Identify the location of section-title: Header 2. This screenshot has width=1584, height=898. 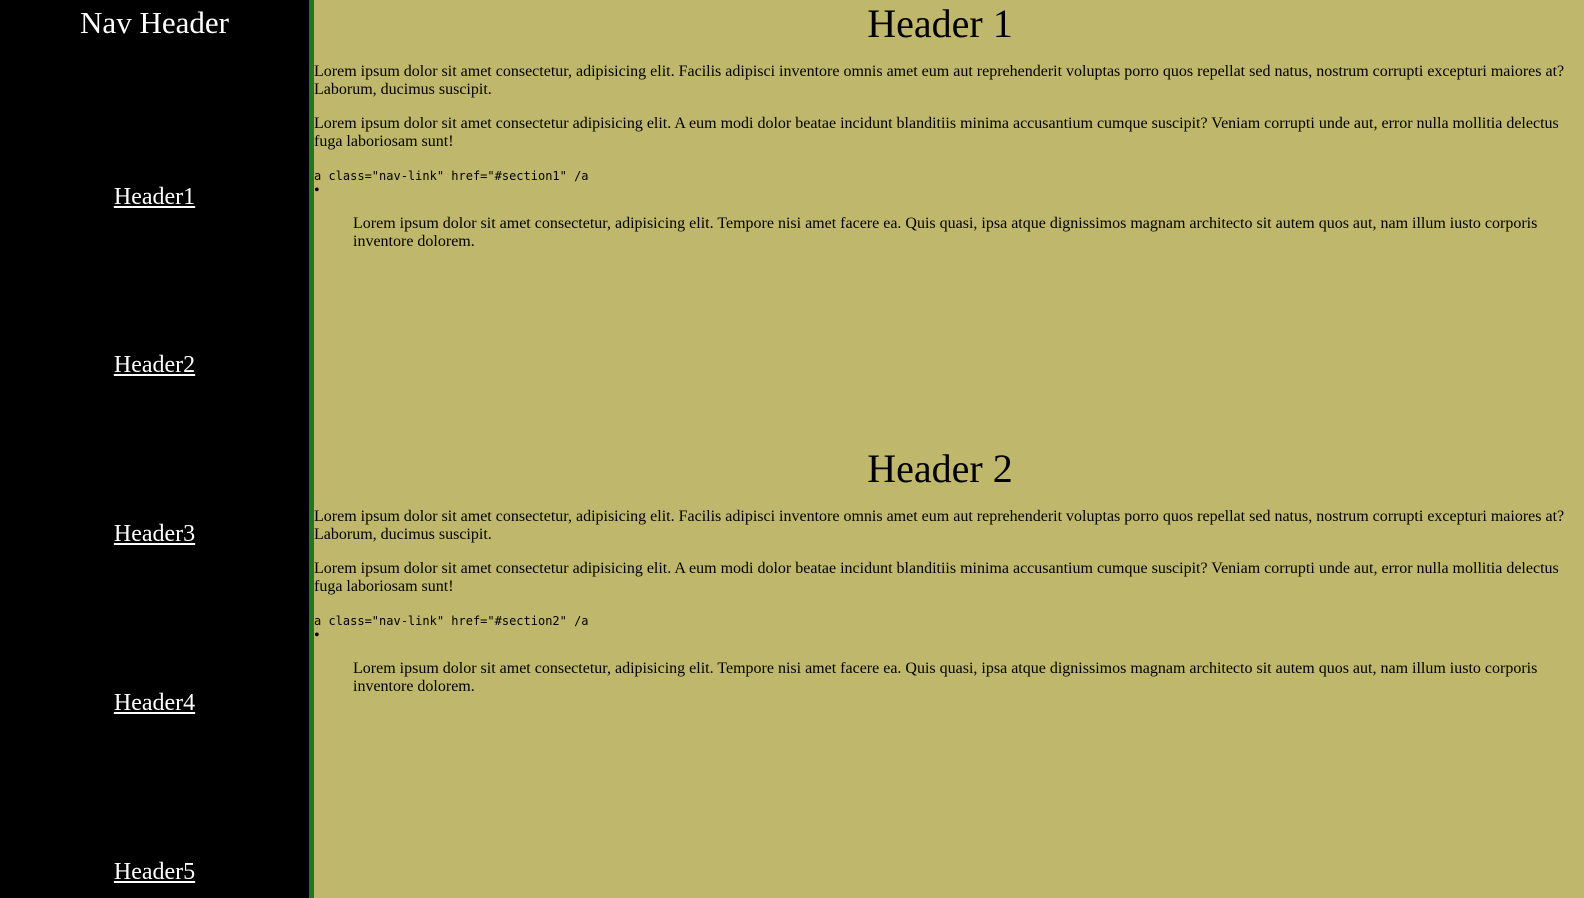
(940, 468).